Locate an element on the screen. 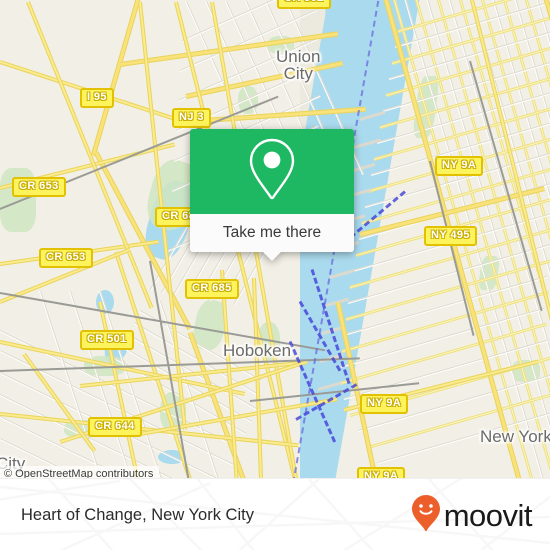  callout-pointer is located at coordinates (272, 256).